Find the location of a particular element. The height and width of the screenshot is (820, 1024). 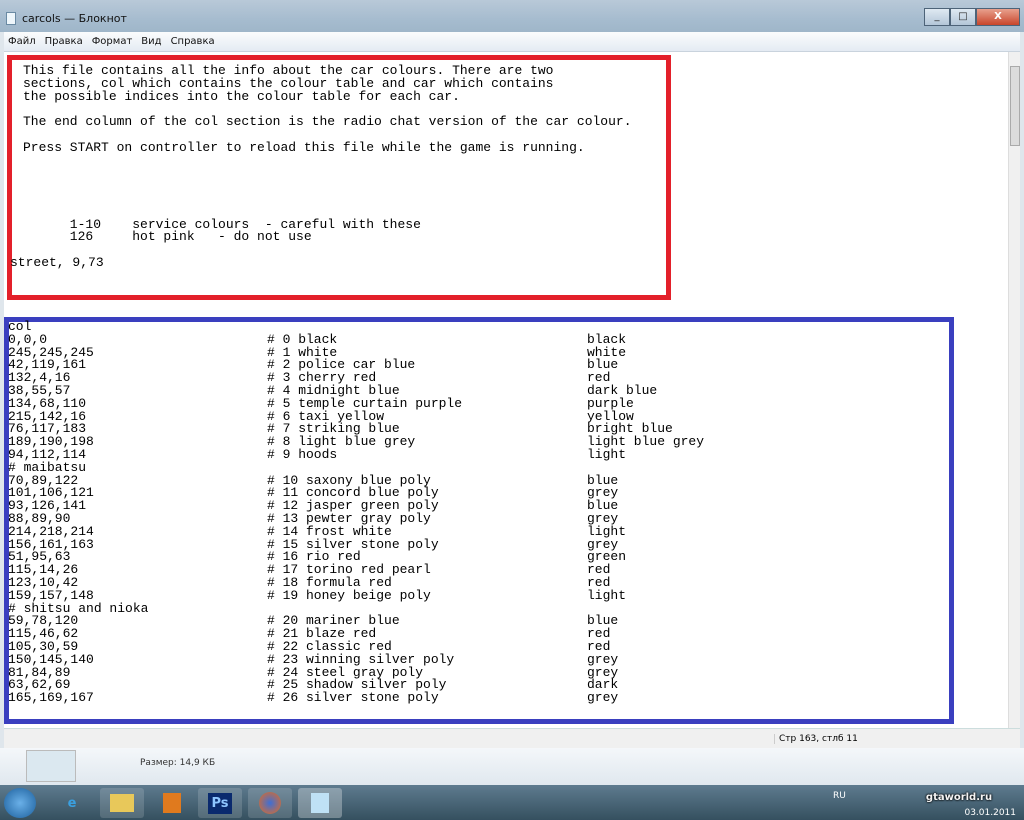

color-comment: # 14 frost white is located at coordinates (329, 531).